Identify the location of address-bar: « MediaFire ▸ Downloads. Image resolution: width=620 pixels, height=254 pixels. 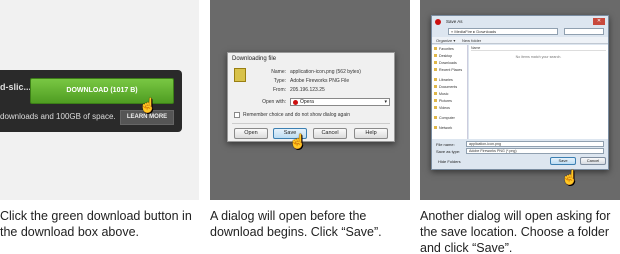
(503, 31).